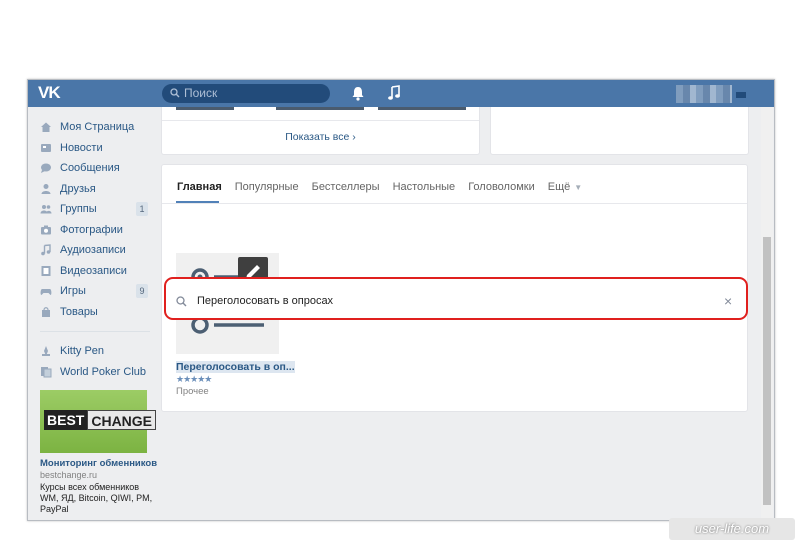  I want to click on tab-main: Главная, so click(199, 187).